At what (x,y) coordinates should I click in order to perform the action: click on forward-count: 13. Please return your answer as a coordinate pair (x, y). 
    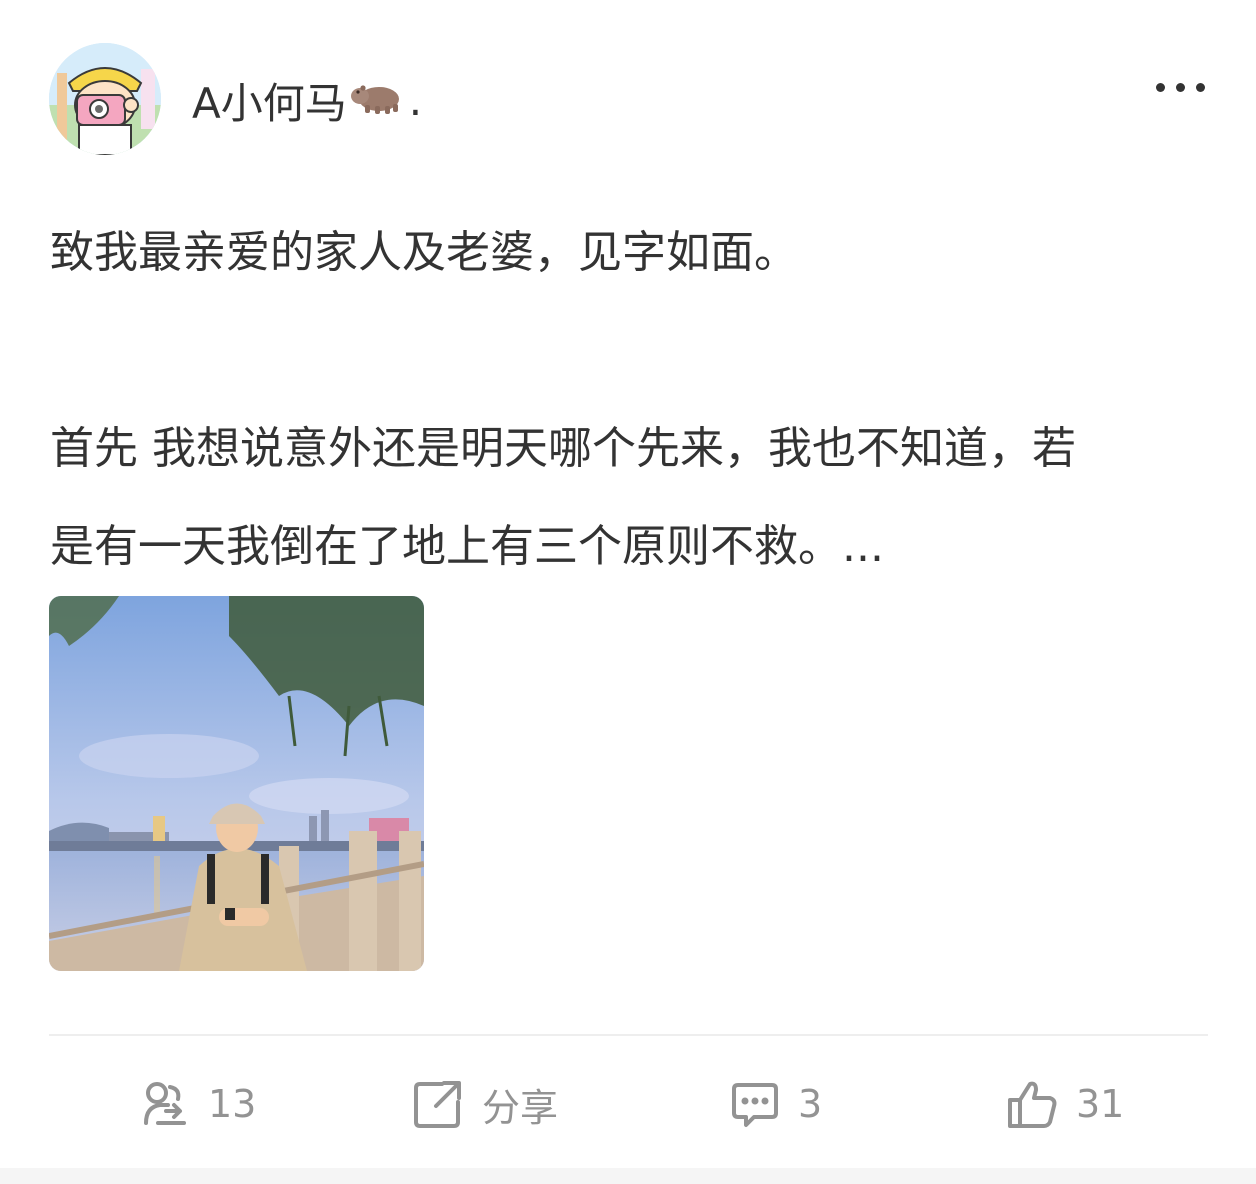
    Looking at the image, I should click on (232, 1104).